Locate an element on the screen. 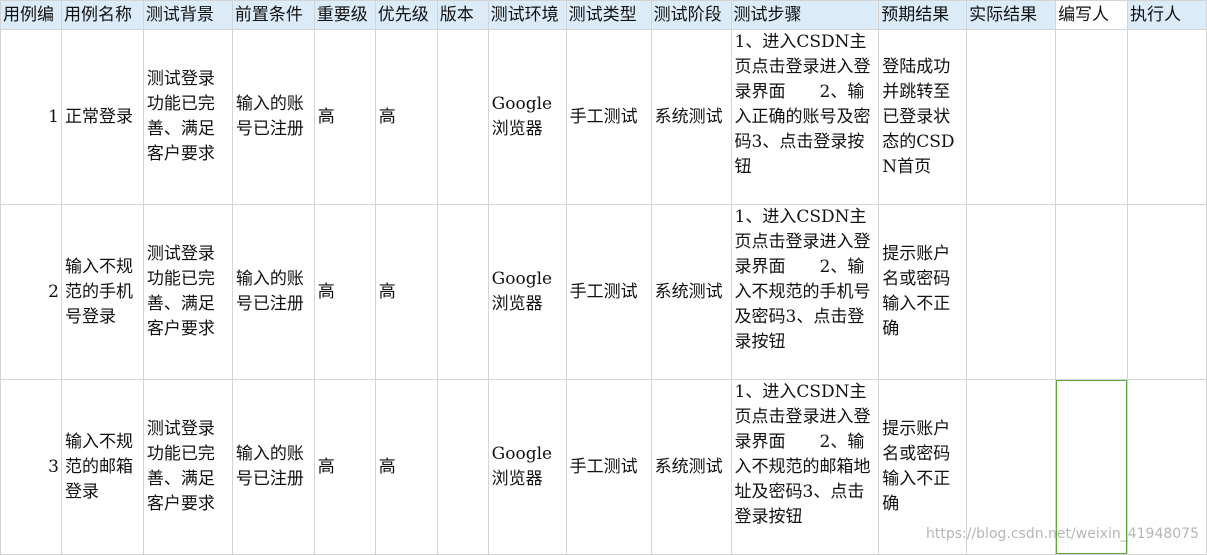  selected-cell-author is located at coordinates (1091, 467).